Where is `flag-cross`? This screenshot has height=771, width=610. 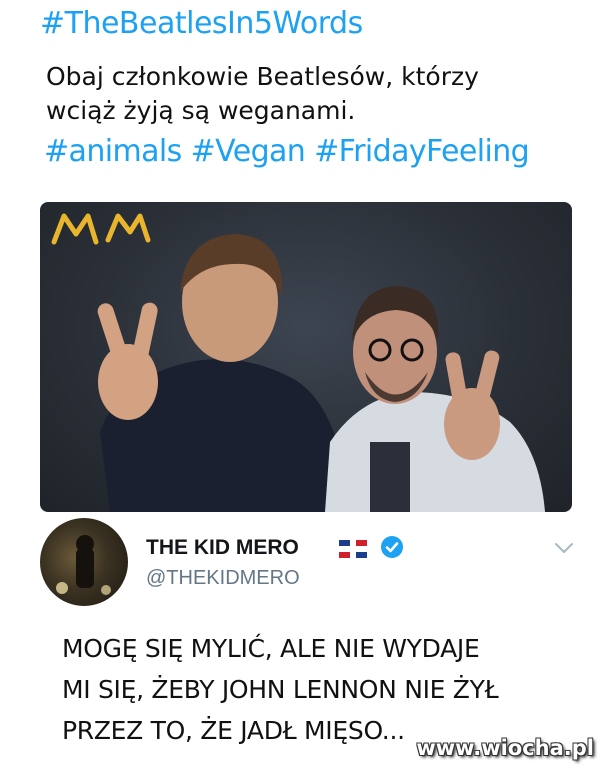
flag-cross is located at coordinates (353, 549).